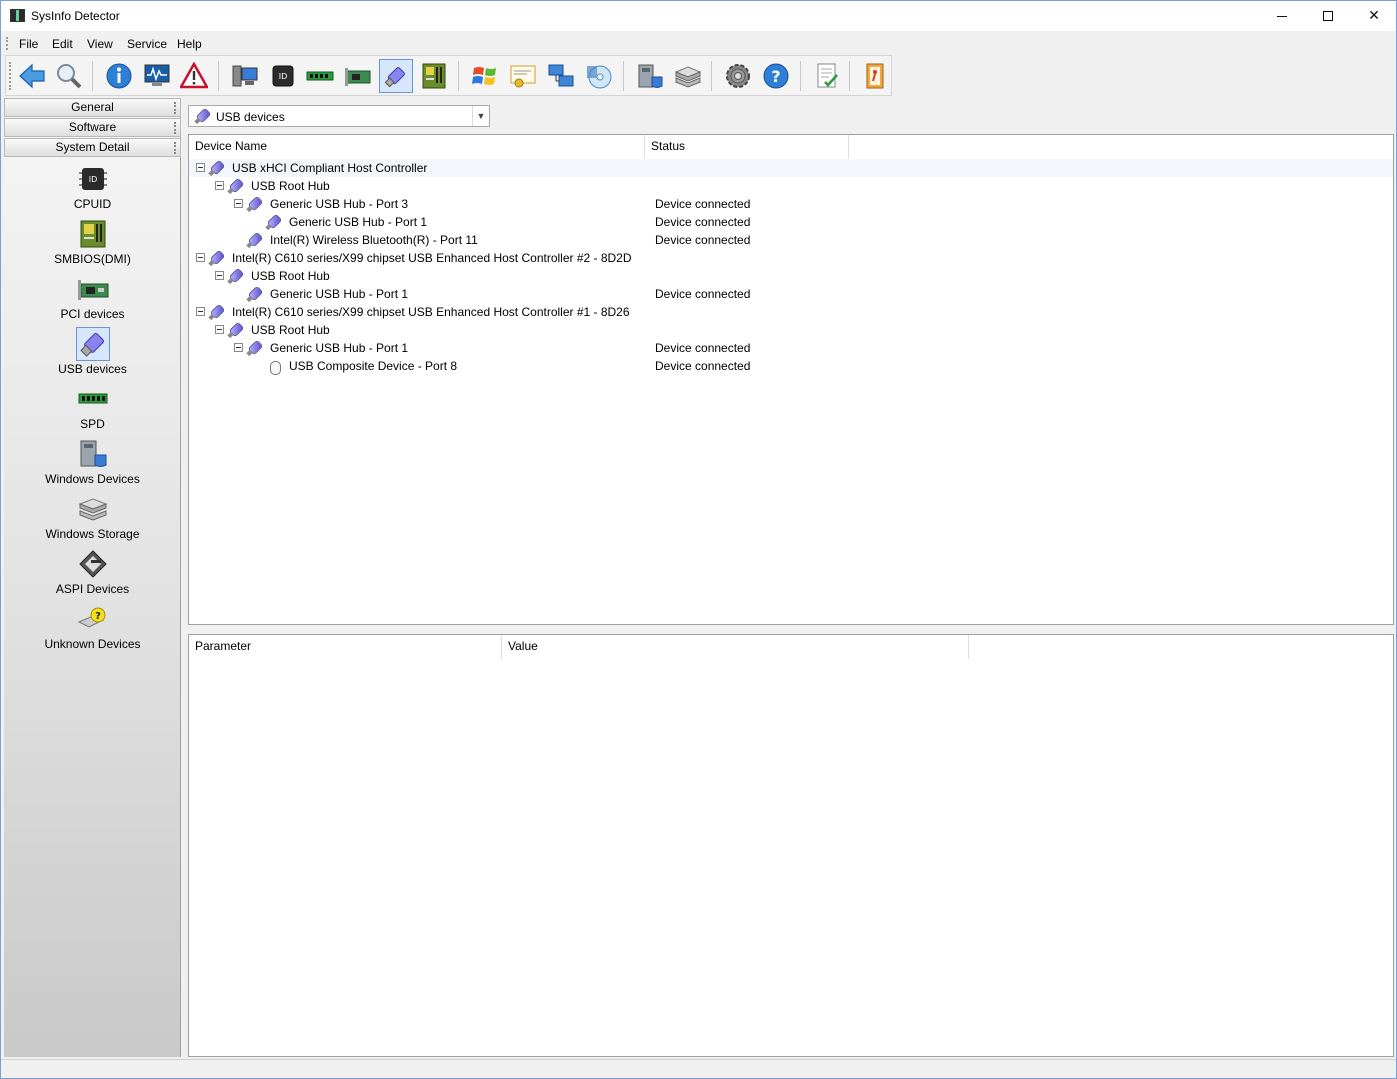  I want to click on minimize-button, so click(1282, 16).